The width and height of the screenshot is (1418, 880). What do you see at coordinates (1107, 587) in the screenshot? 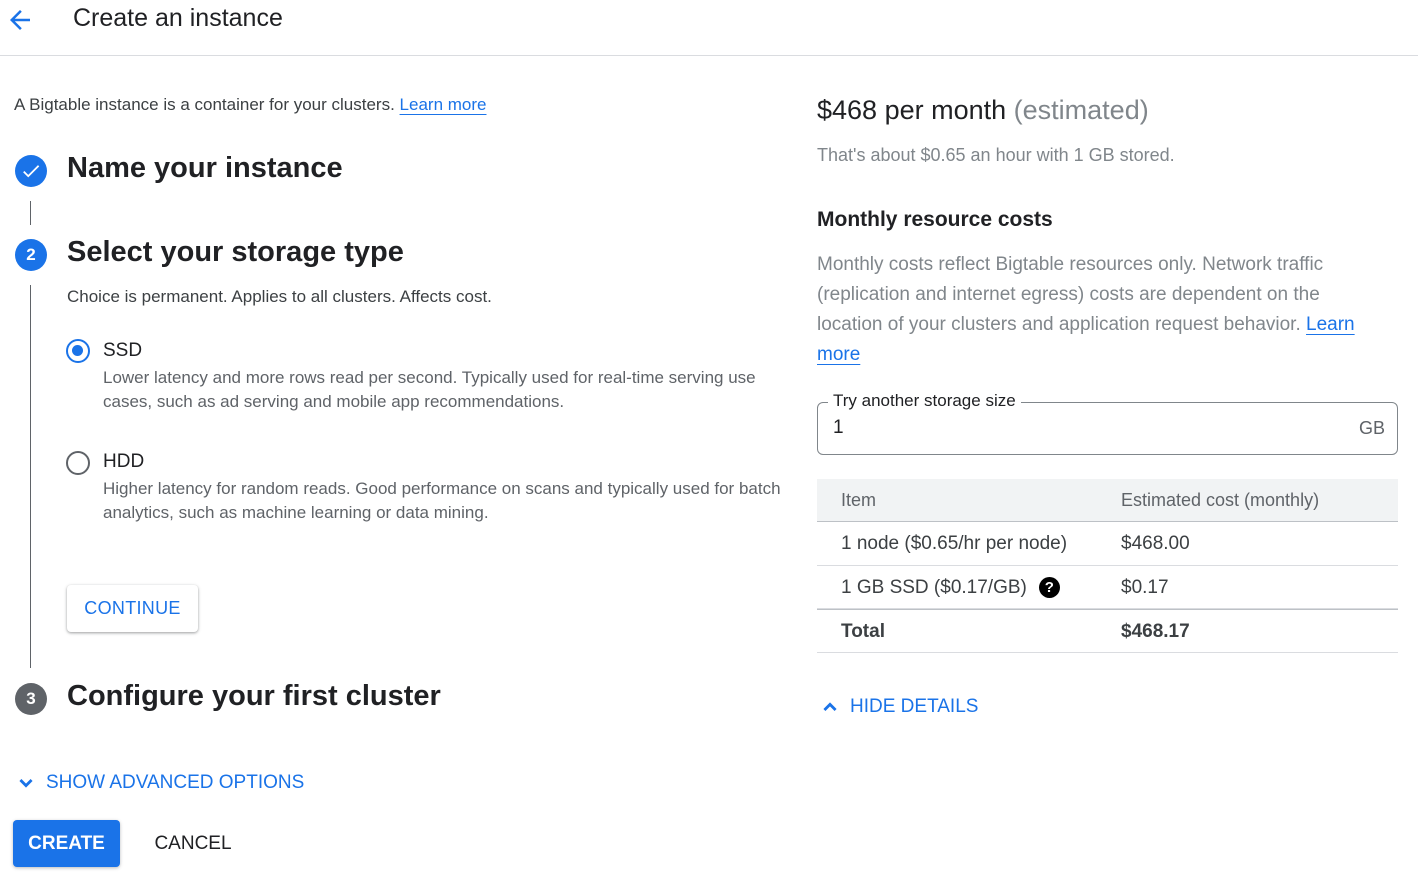
I see `table-row: 1 GB SSD ($0.17/GB) ? $0.17` at bounding box center [1107, 587].